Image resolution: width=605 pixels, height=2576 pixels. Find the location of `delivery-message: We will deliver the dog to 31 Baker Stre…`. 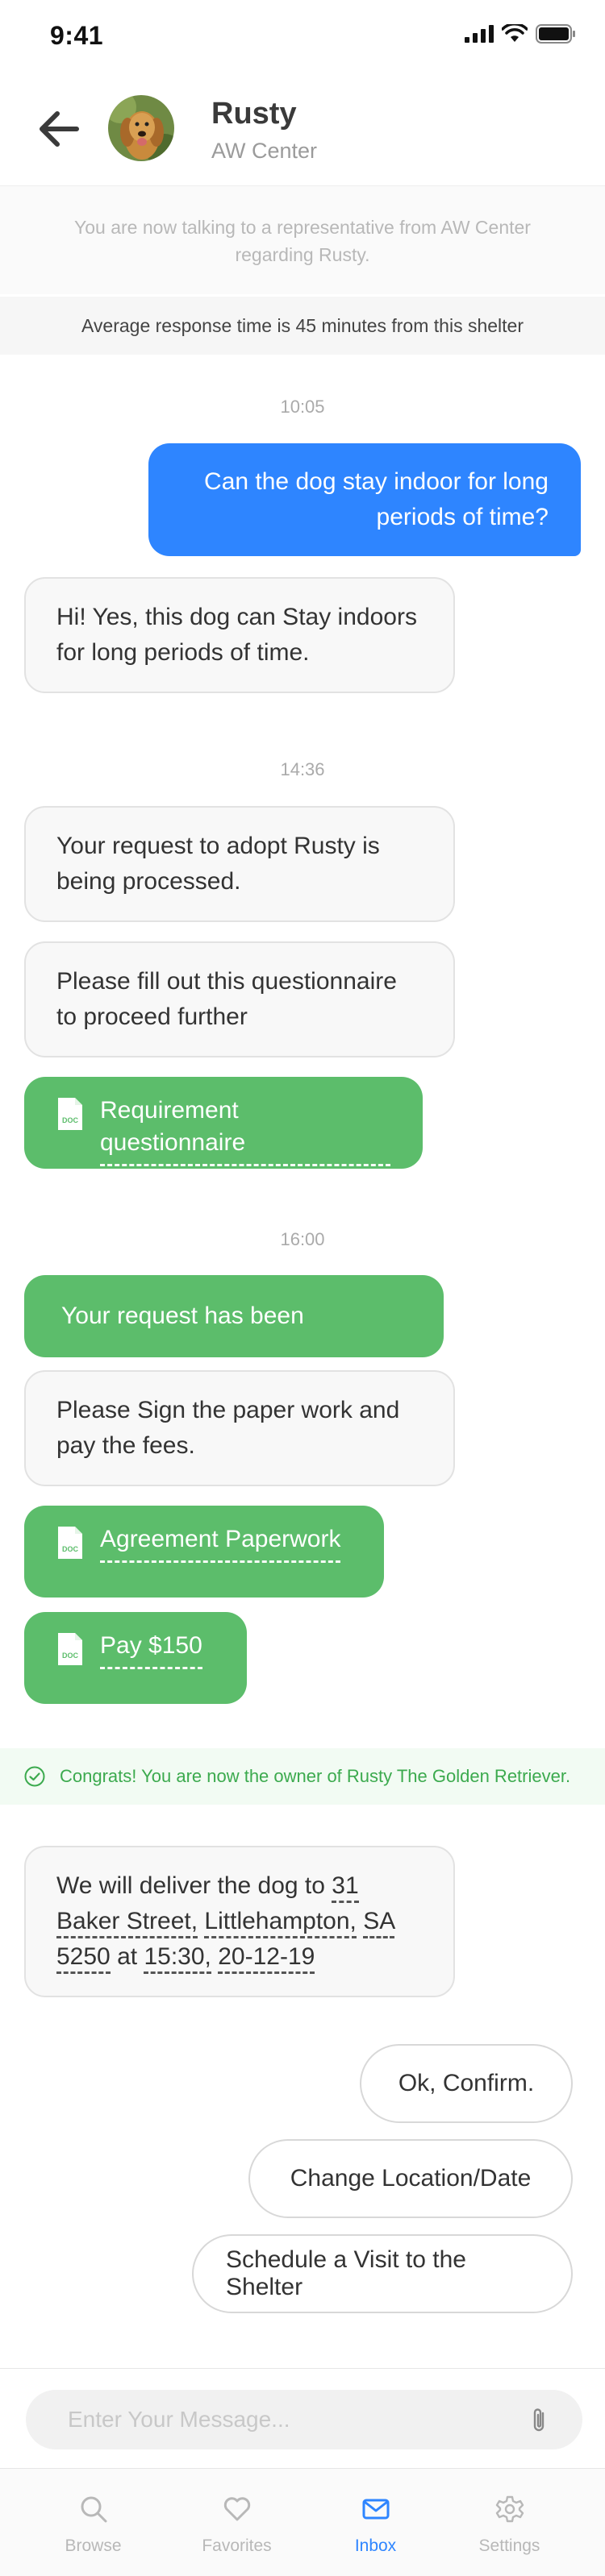

delivery-message: We will deliver the dog to 31 Baker Stre… is located at coordinates (240, 1921).